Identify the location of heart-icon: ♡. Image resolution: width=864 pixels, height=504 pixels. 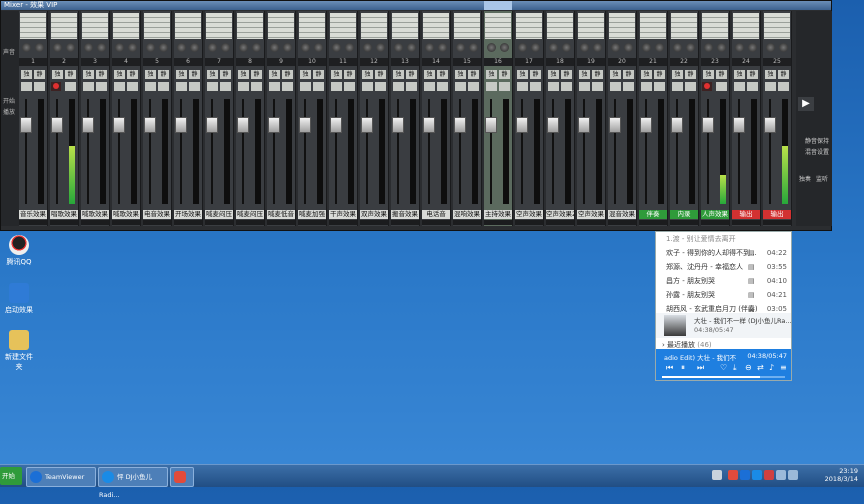
(723, 367).